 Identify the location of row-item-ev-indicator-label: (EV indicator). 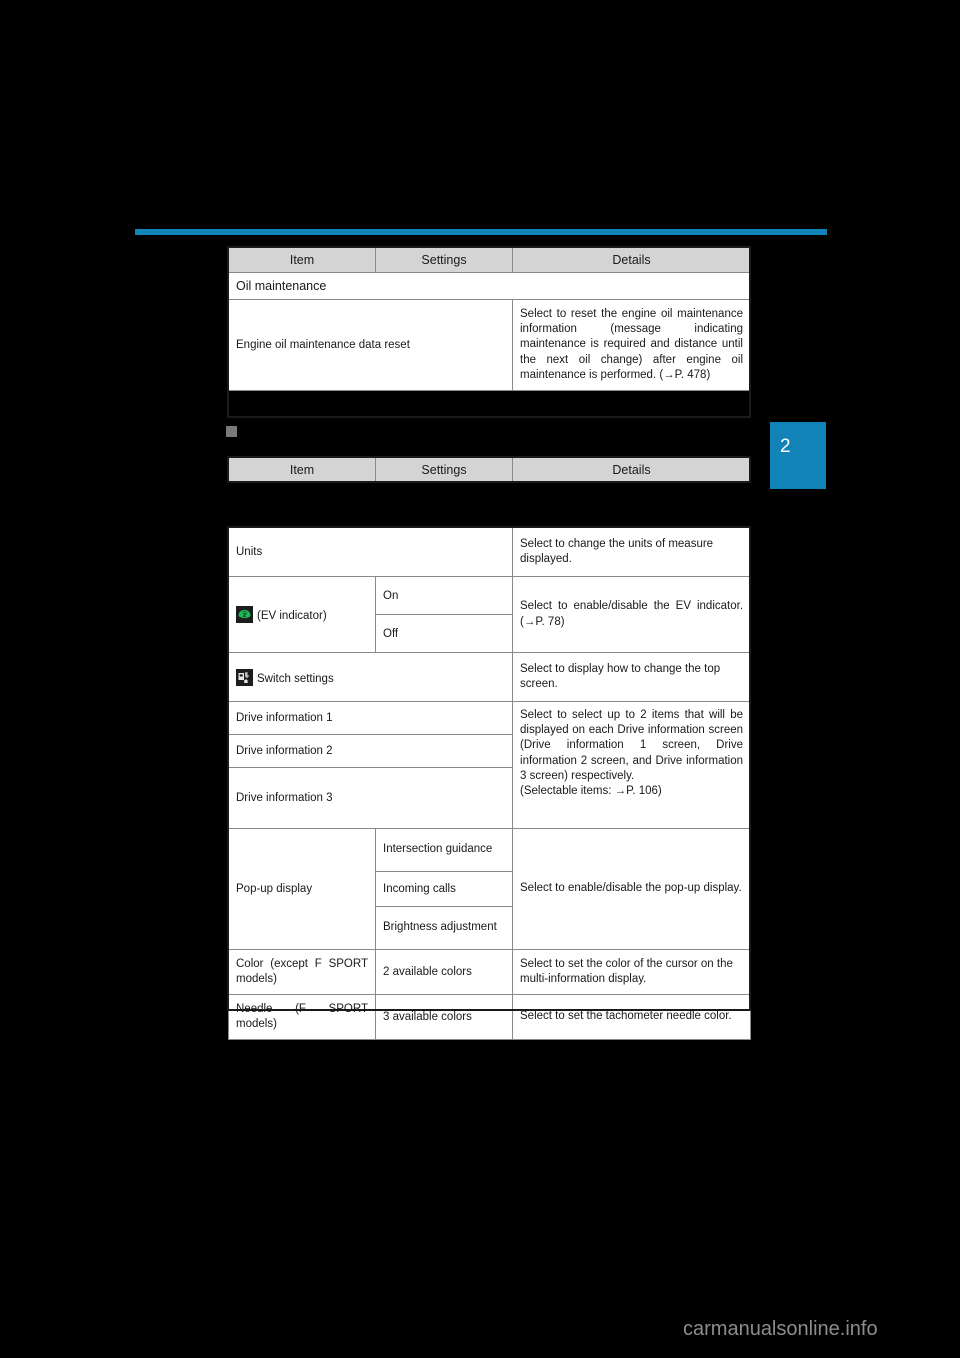
(292, 616).